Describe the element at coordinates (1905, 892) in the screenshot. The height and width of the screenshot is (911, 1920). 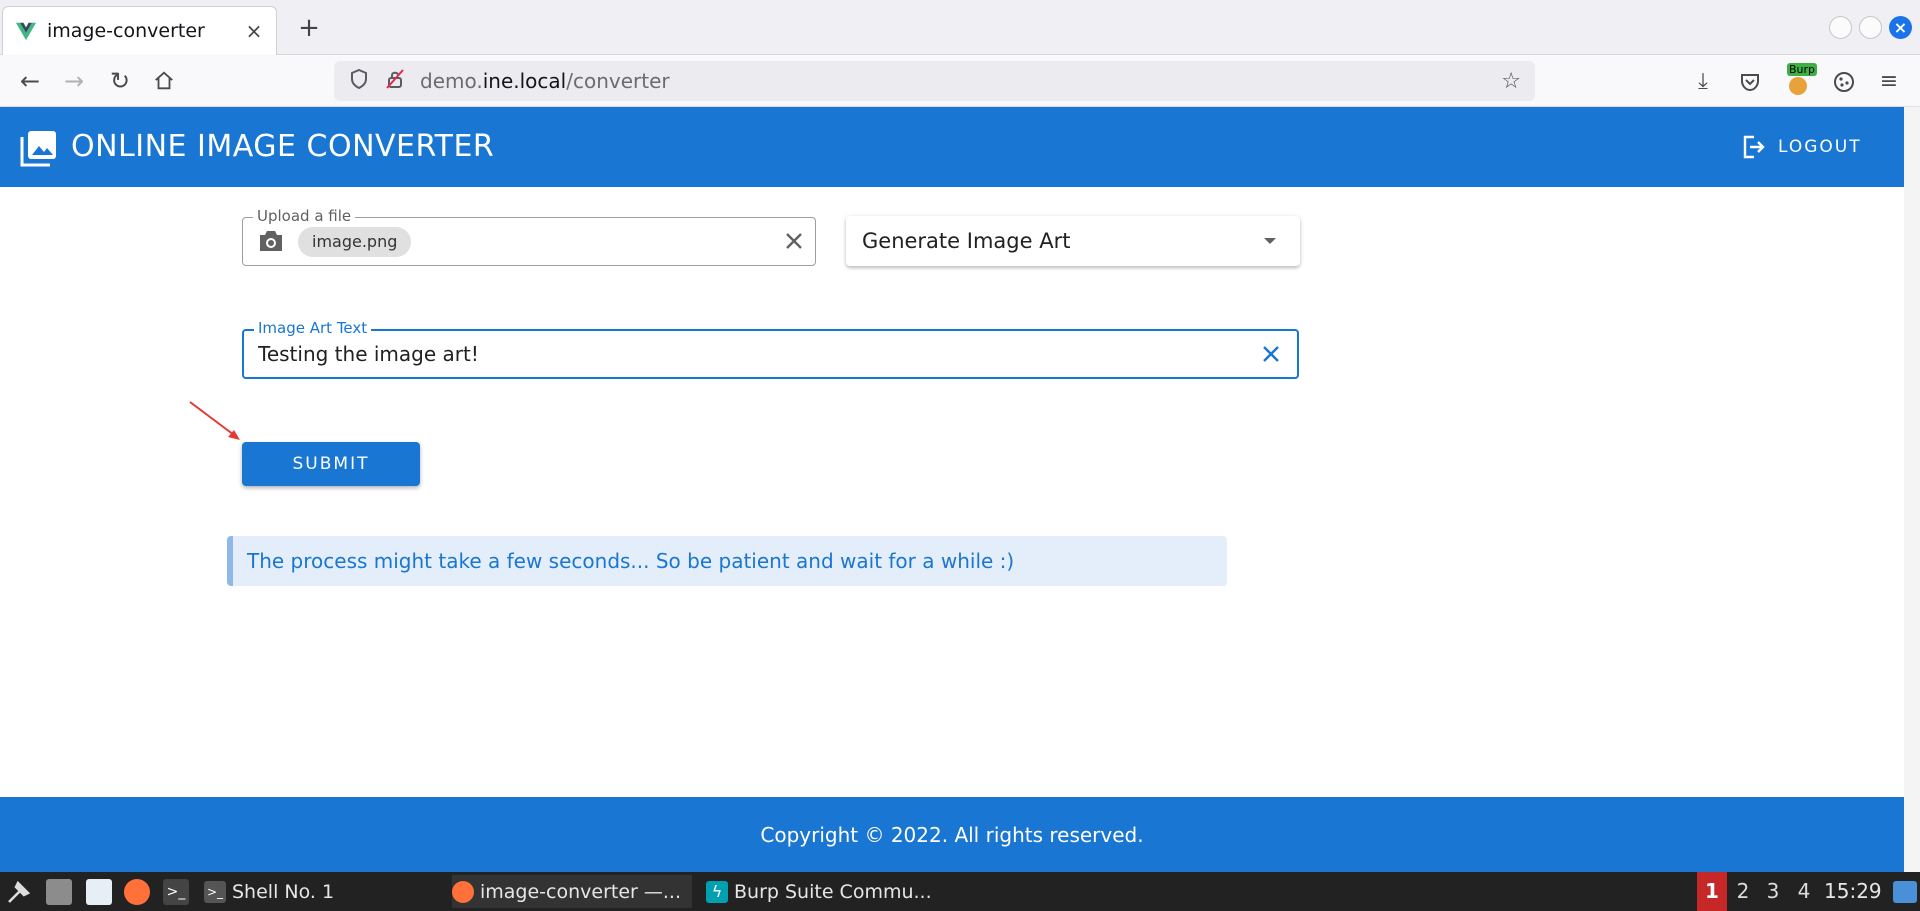
I see `notification-icon` at that location.